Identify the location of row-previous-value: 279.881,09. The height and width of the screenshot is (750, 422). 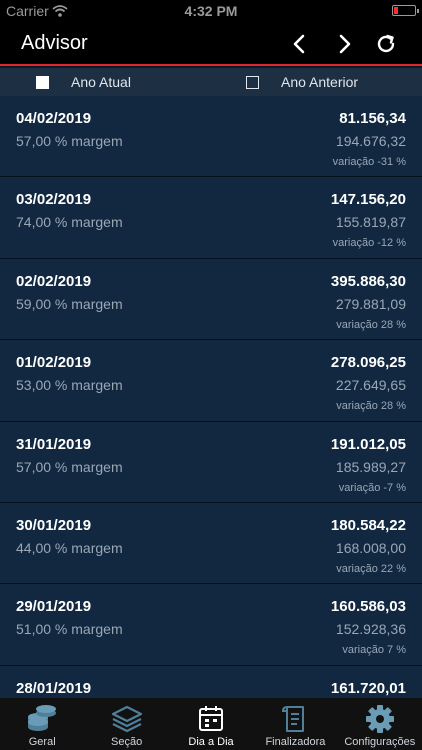
(370, 303).